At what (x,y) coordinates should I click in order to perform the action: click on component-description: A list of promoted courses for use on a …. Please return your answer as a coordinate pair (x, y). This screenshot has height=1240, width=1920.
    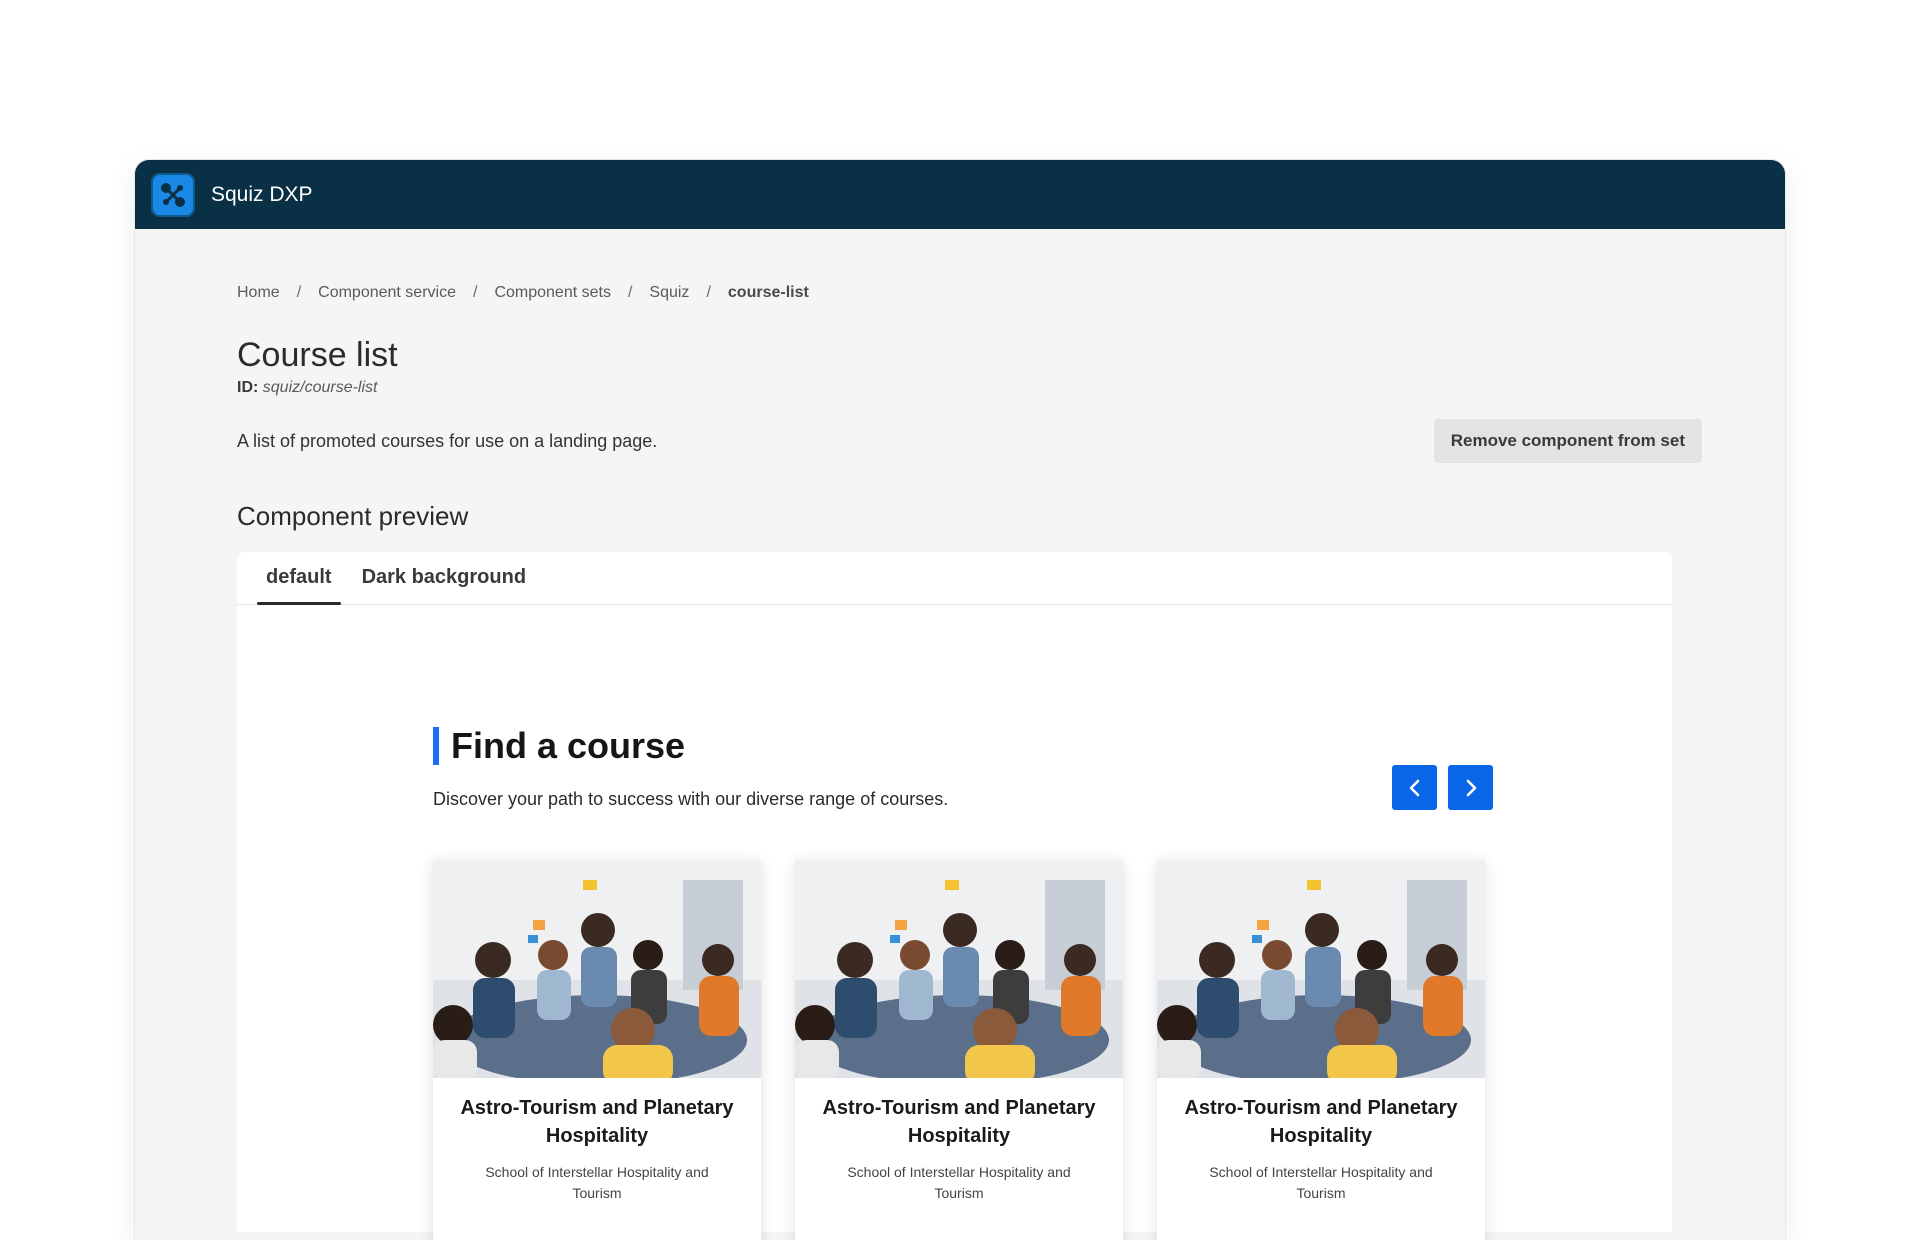
    Looking at the image, I should click on (447, 440).